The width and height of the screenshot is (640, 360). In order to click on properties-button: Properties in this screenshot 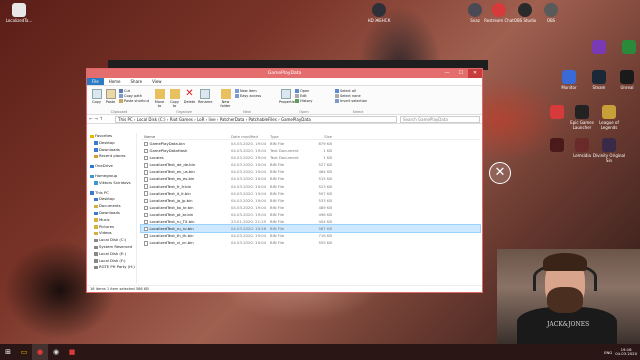, I will do `click(288, 96)`.